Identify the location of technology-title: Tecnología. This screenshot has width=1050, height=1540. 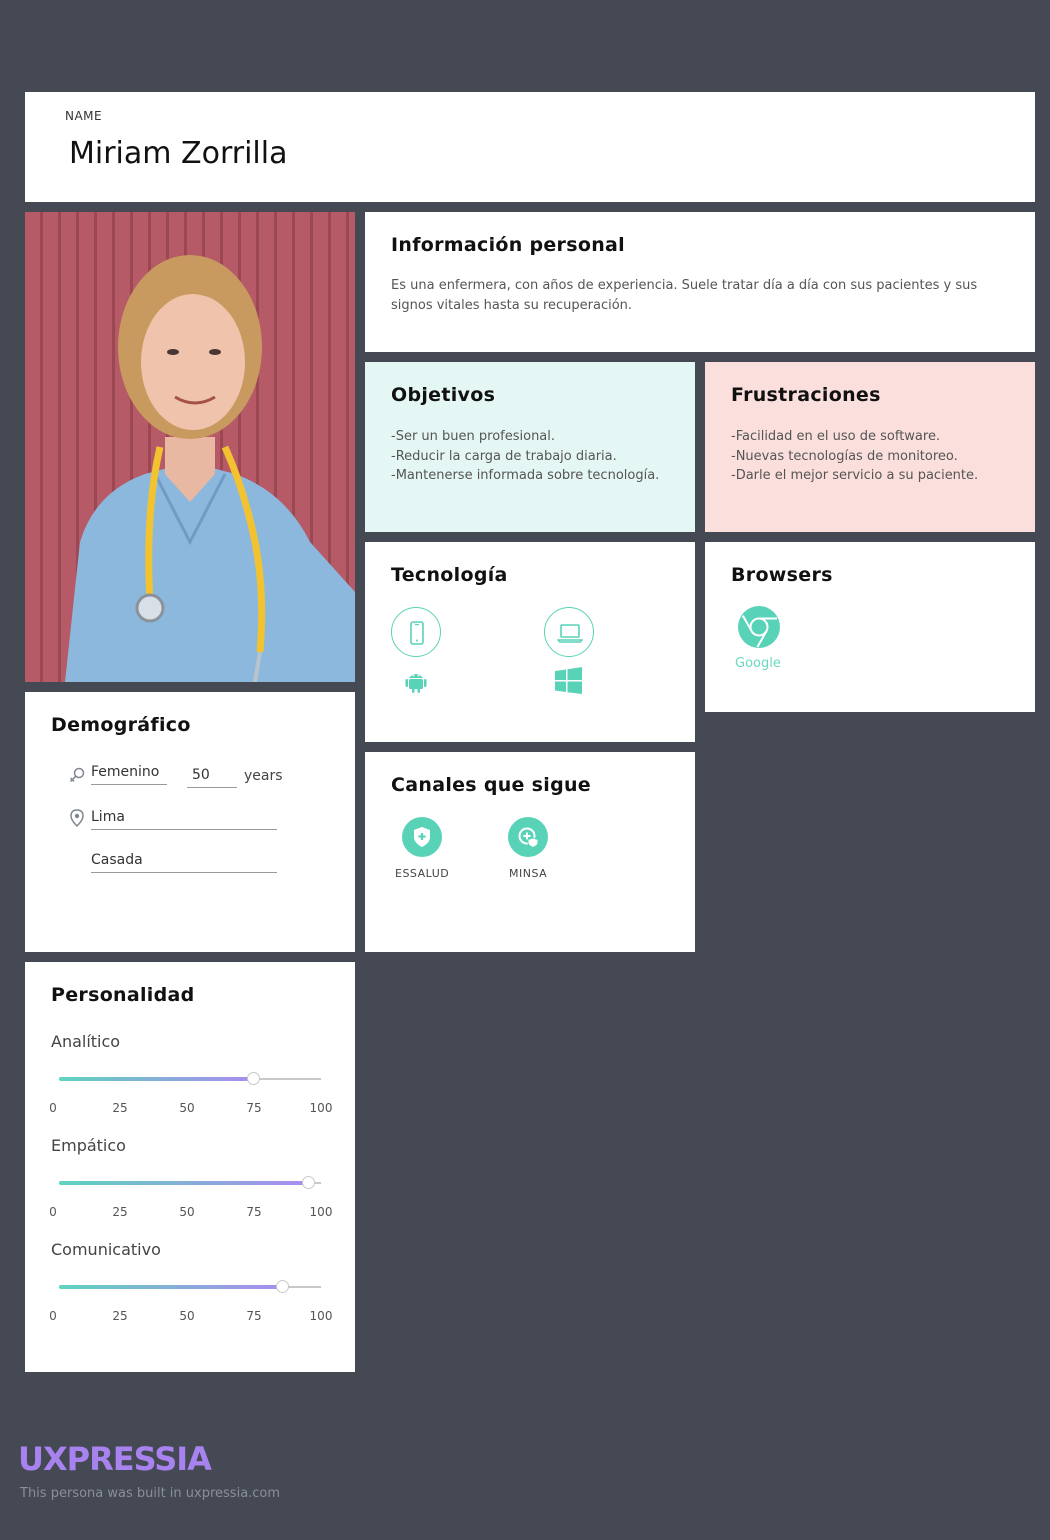
(449, 575).